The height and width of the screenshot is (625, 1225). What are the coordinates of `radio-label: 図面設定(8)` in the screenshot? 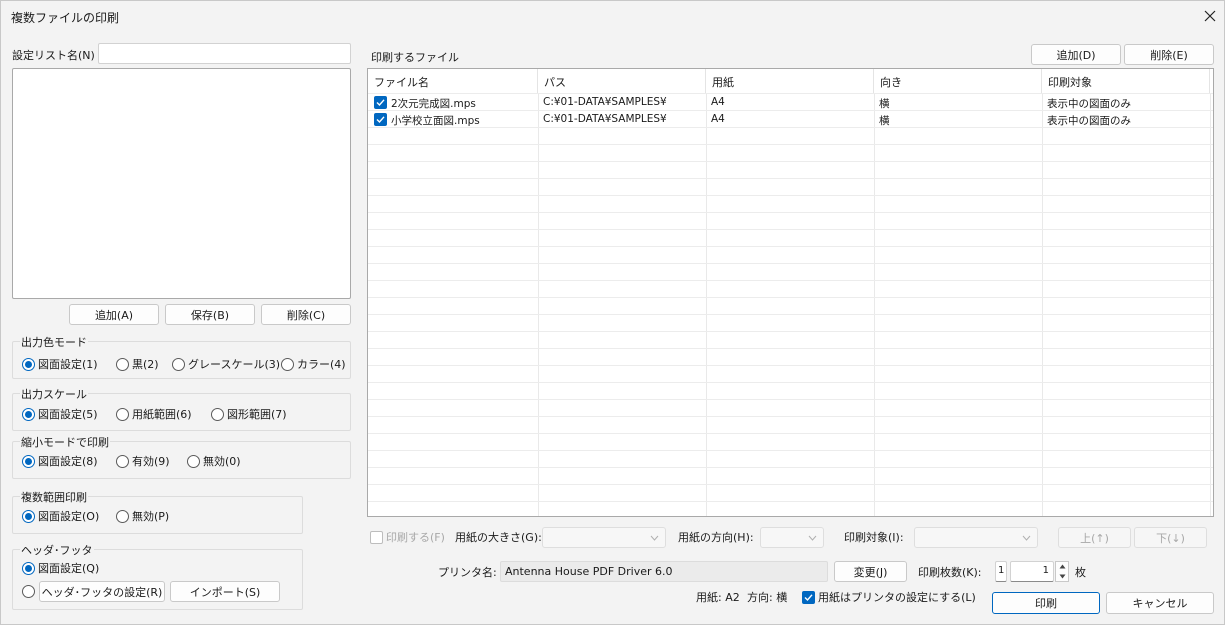 It's located at (68, 461).